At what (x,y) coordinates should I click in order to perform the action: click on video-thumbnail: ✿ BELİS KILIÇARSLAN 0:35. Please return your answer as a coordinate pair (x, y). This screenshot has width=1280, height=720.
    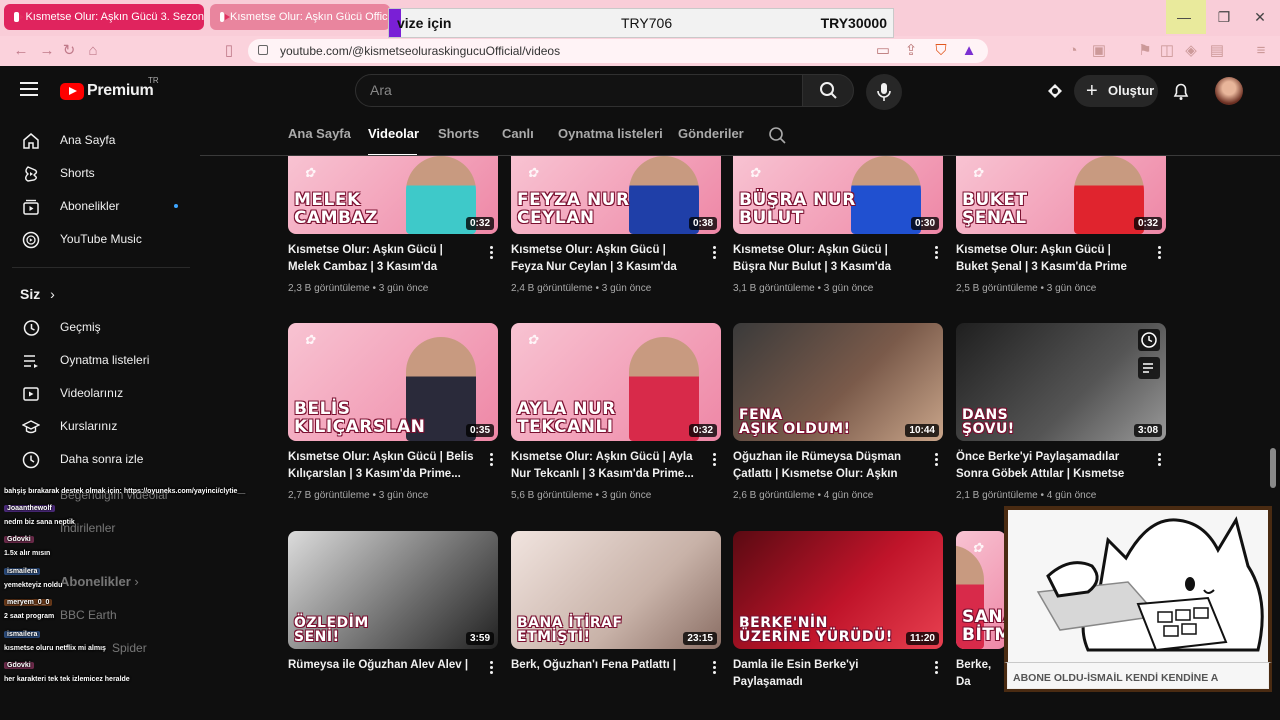
    Looking at the image, I should click on (393, 382).